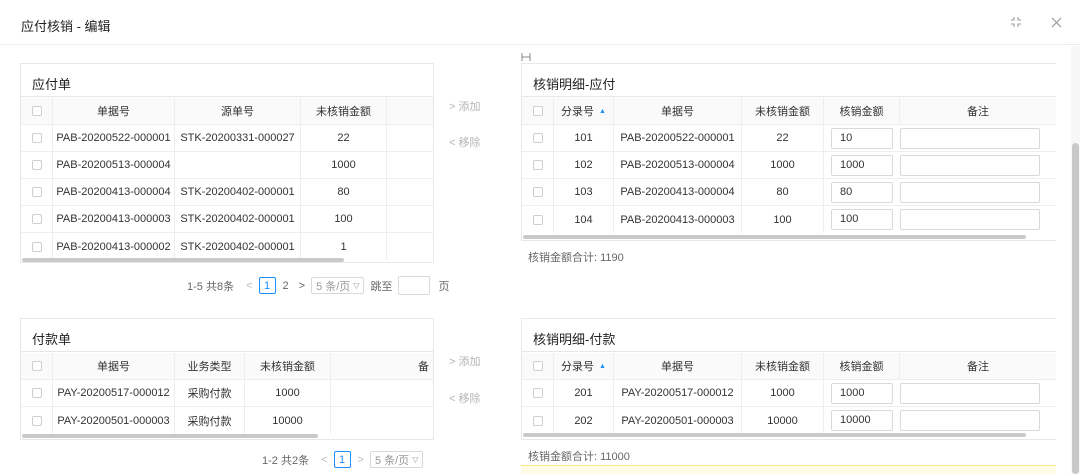  I want to click on close-icon, so click(1056, 22).